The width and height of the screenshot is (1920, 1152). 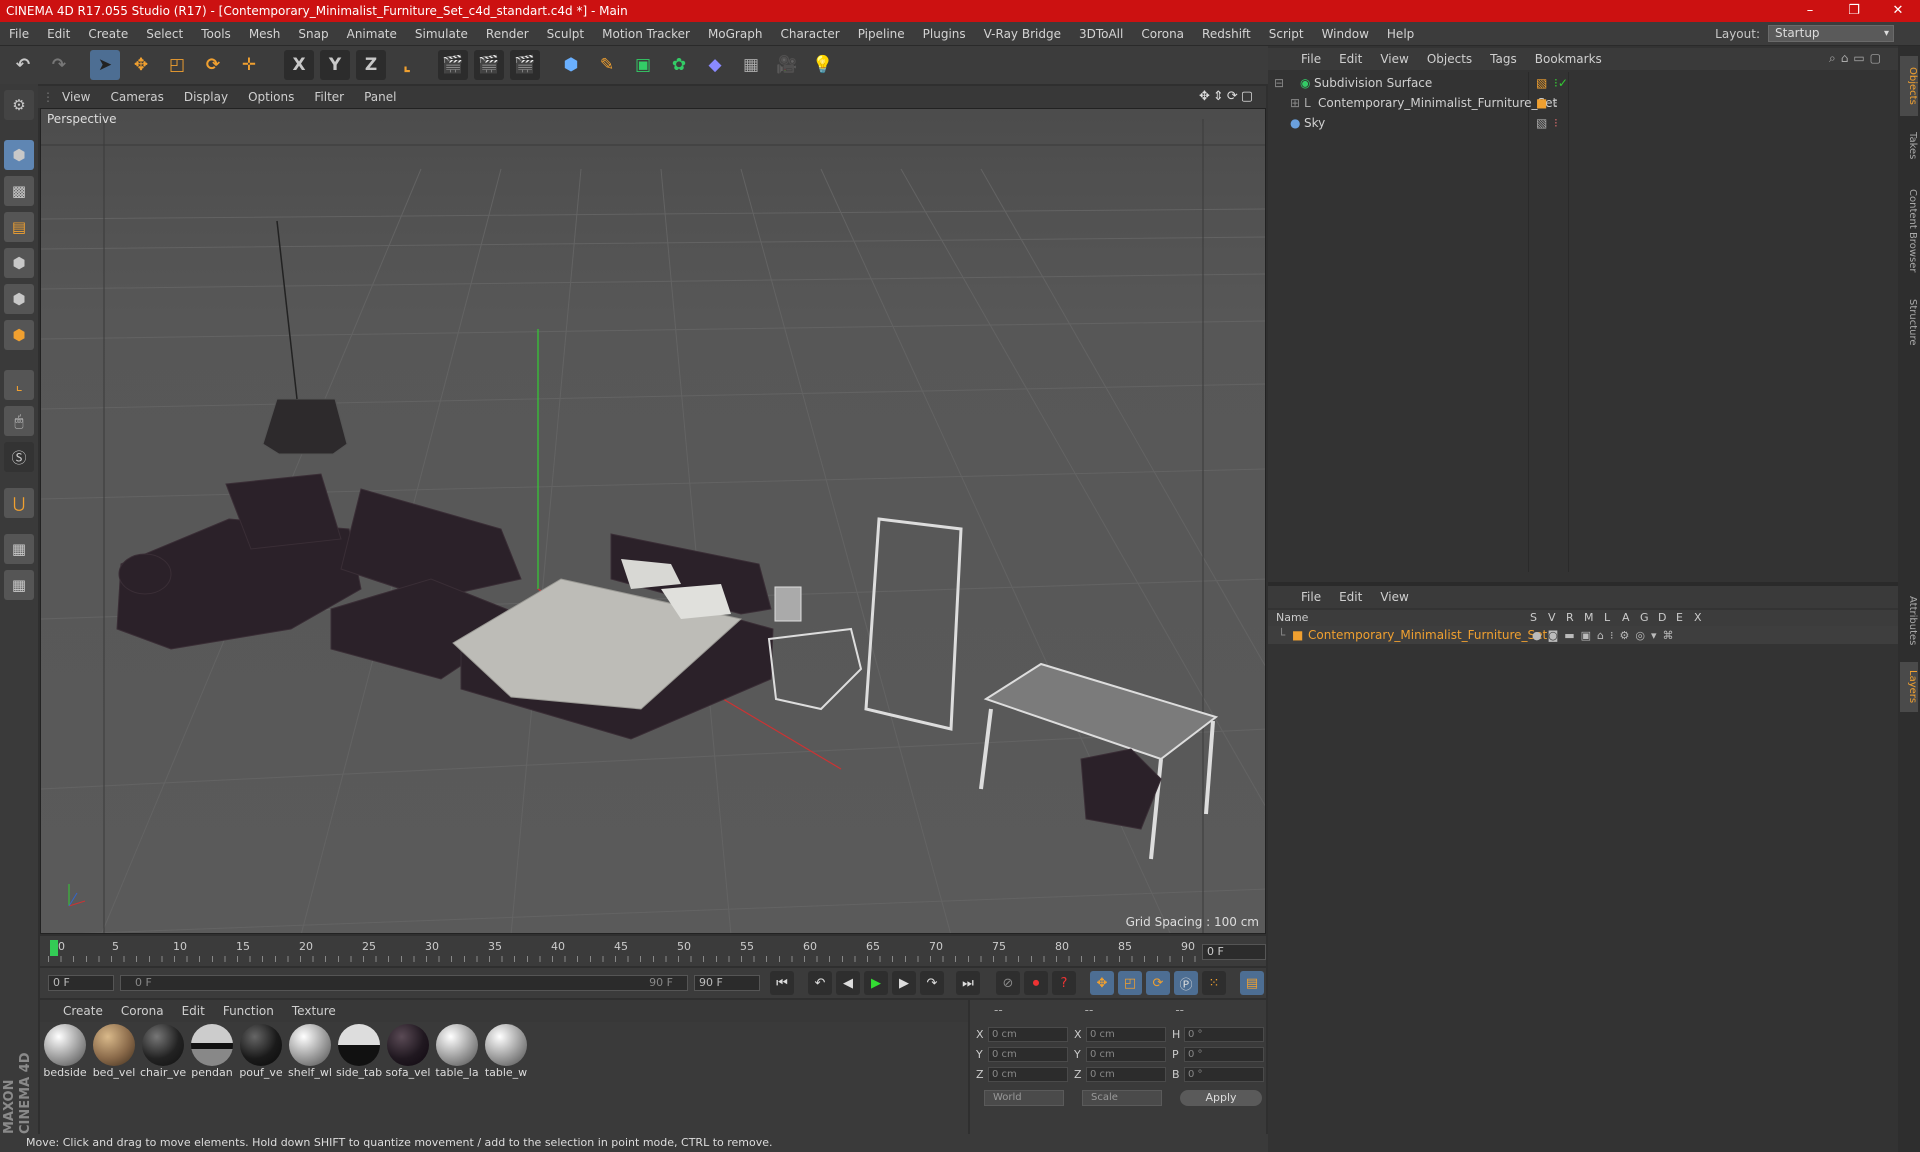 I want to click on tab-layers: Layers, so click(x=1909, y=687).